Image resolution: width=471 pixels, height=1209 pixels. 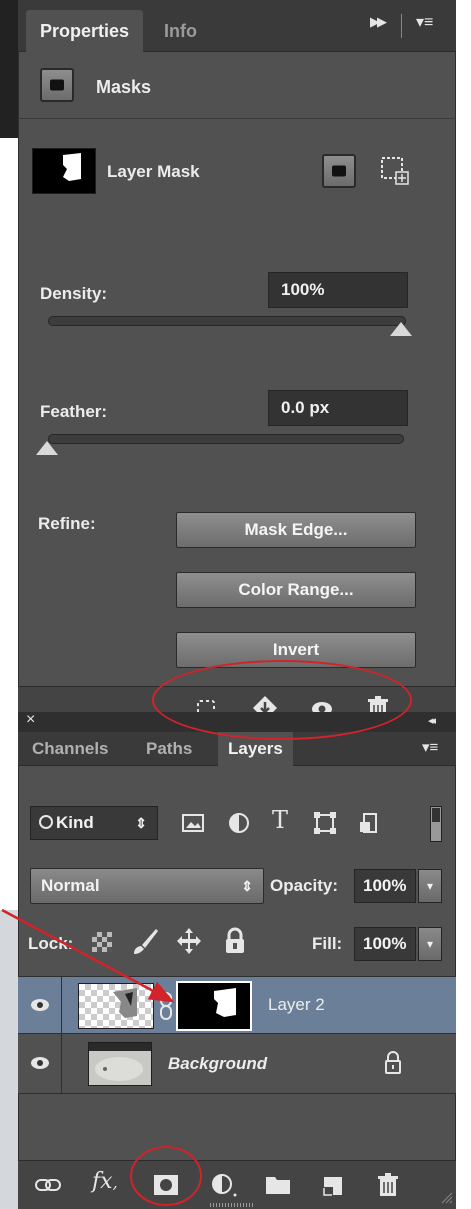 What do you see at coordinates (88, 955) in the screenshot?
I see `annotation-arrow` at bounding box center [88, 955].